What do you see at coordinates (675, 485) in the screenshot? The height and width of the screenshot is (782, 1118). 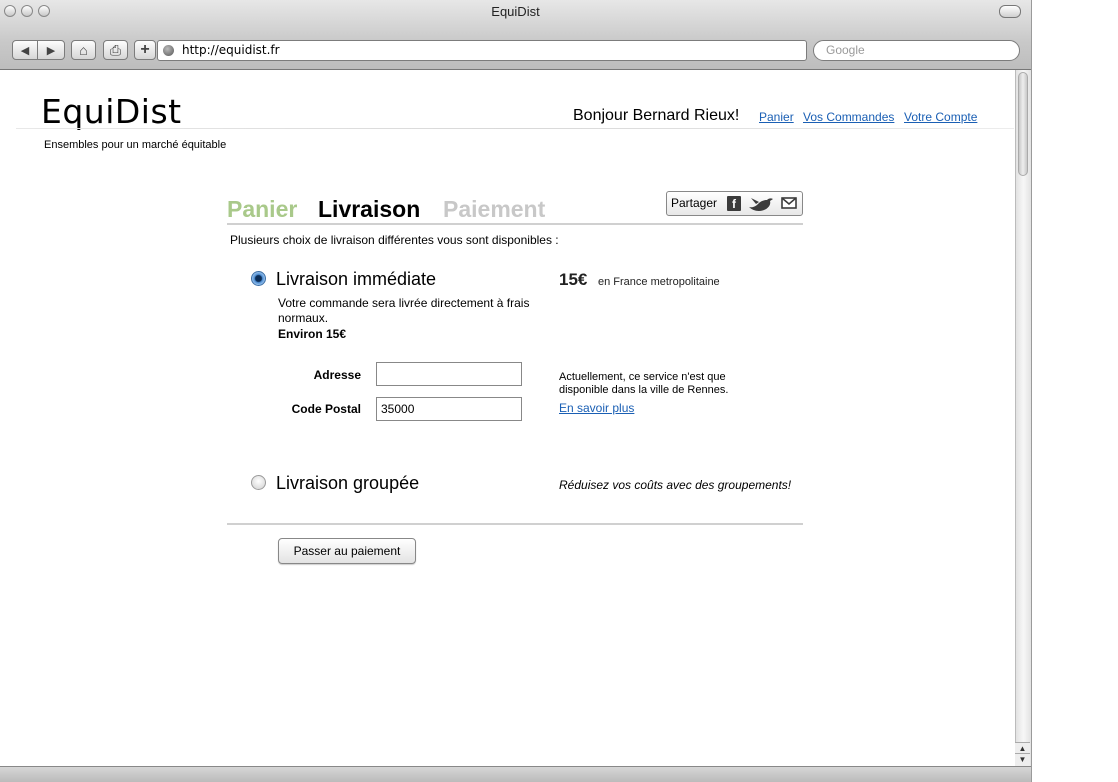 I see `option-promo-groupee: Réduisez vos coûts avec des groupements!` at bounding box center [675, 485].